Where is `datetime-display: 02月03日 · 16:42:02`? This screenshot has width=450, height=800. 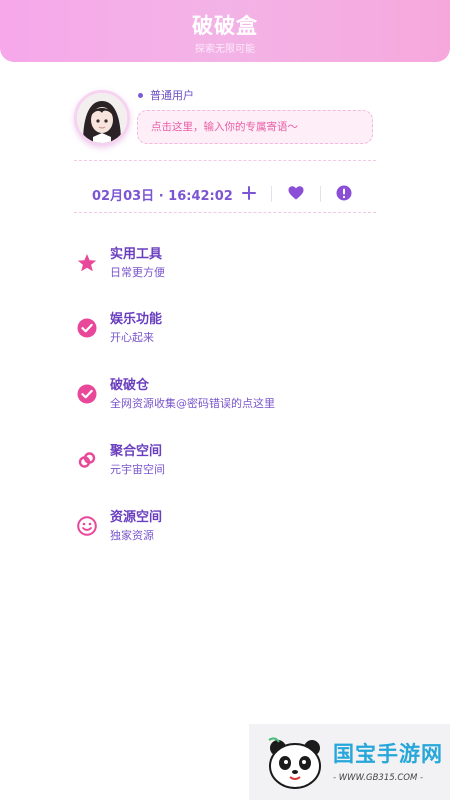
datetime-display: 02月03日 · 16:42:02 is located at coordinates (162, 196).